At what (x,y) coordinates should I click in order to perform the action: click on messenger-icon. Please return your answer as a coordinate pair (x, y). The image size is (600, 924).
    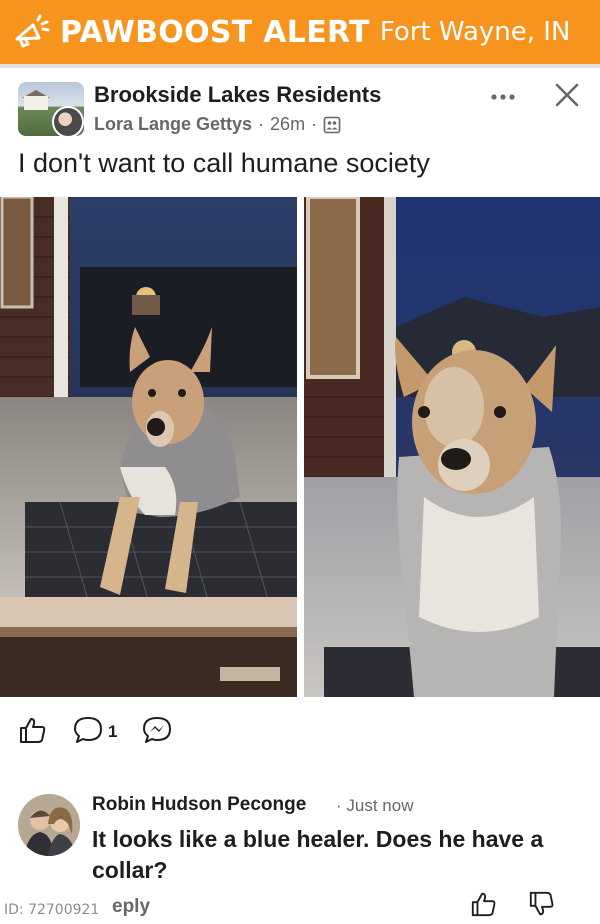
    Looking at the image, I should click on (157, 732).